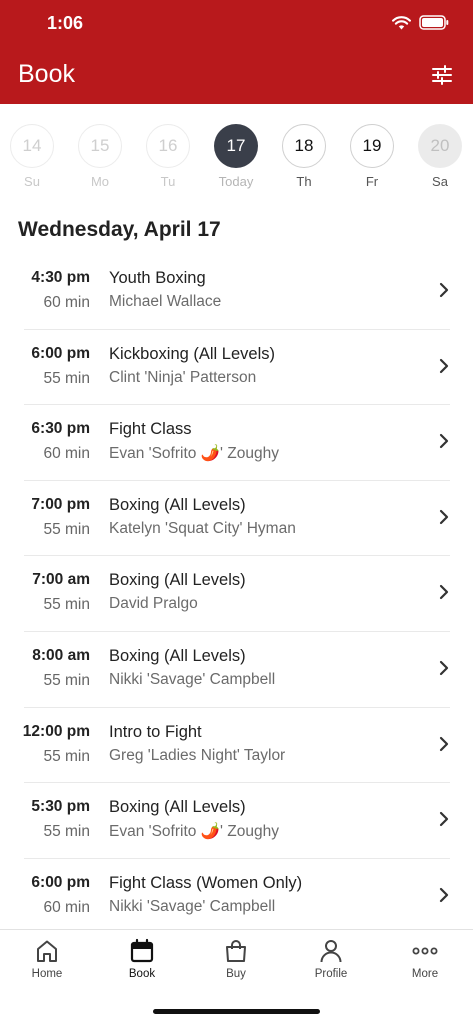 This screenshot has height=1024, width=473. Describe the element at coordinates (304, 146) in the screenshot. I see `day-number: 18` at that location.